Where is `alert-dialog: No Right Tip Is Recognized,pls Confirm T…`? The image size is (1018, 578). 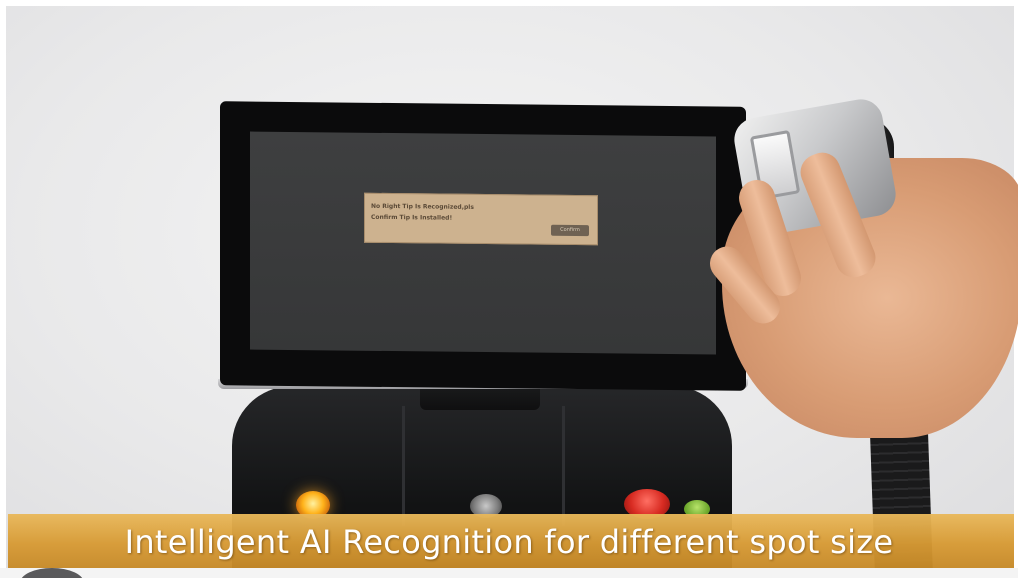 alert-dialog: No Right Tip Is Recognized,pls Confirm T… is located at coordinates (481, 219).